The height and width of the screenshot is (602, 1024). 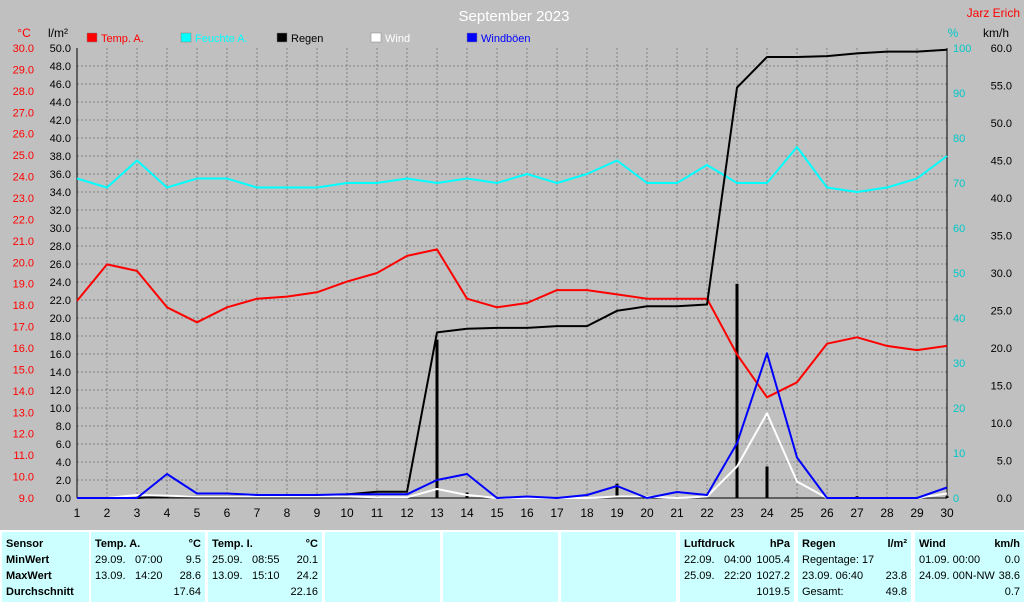 What do you see at coordinates (266, 560) in the screenshot?
I see `temp-i-min-time: 08:55` at bounding box center [266, 560].